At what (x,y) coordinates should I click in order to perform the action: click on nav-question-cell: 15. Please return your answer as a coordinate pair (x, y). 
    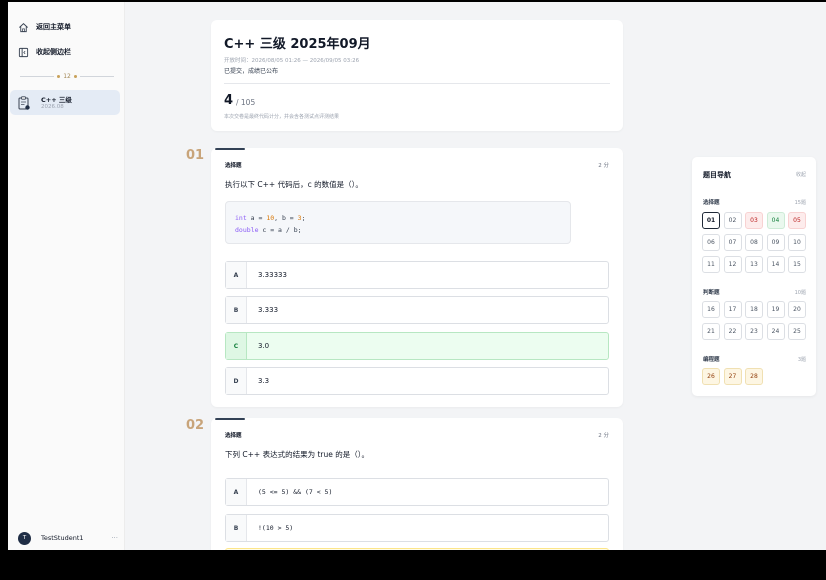
    Looking at the image, I should click on (797, 264).